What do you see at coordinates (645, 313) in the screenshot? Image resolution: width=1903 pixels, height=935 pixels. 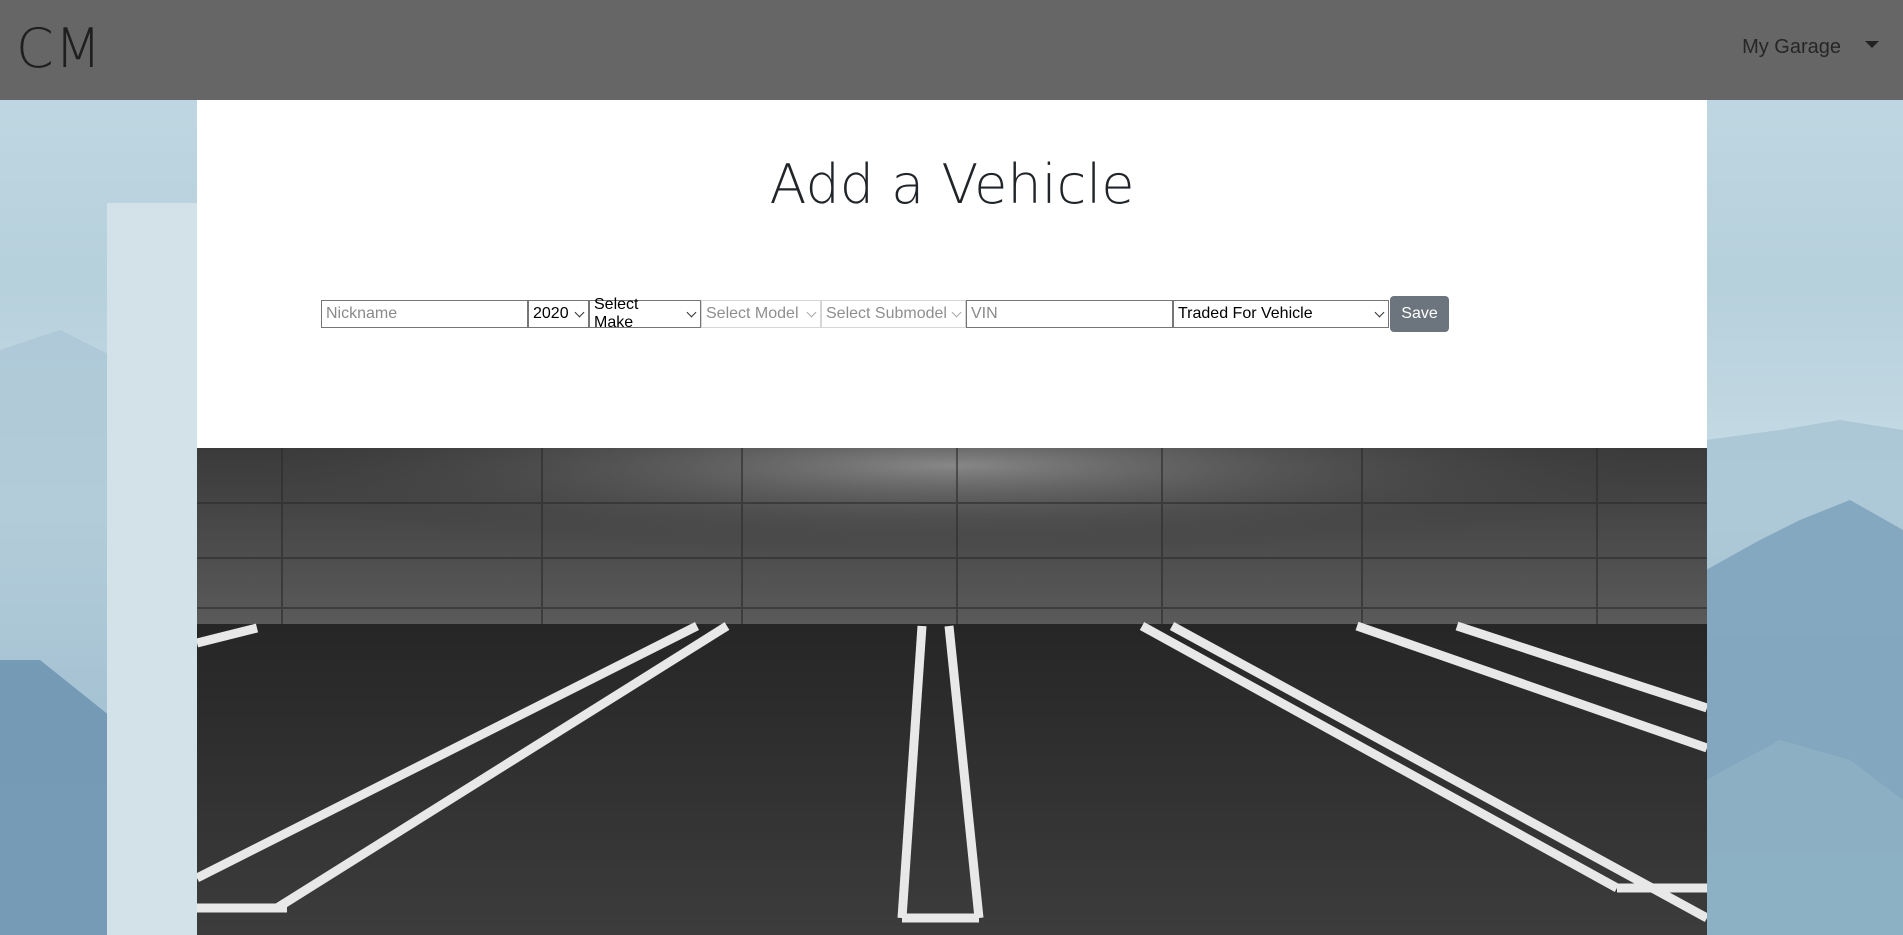 I see `make-select: Select Make` at bounding box center [645, 313].